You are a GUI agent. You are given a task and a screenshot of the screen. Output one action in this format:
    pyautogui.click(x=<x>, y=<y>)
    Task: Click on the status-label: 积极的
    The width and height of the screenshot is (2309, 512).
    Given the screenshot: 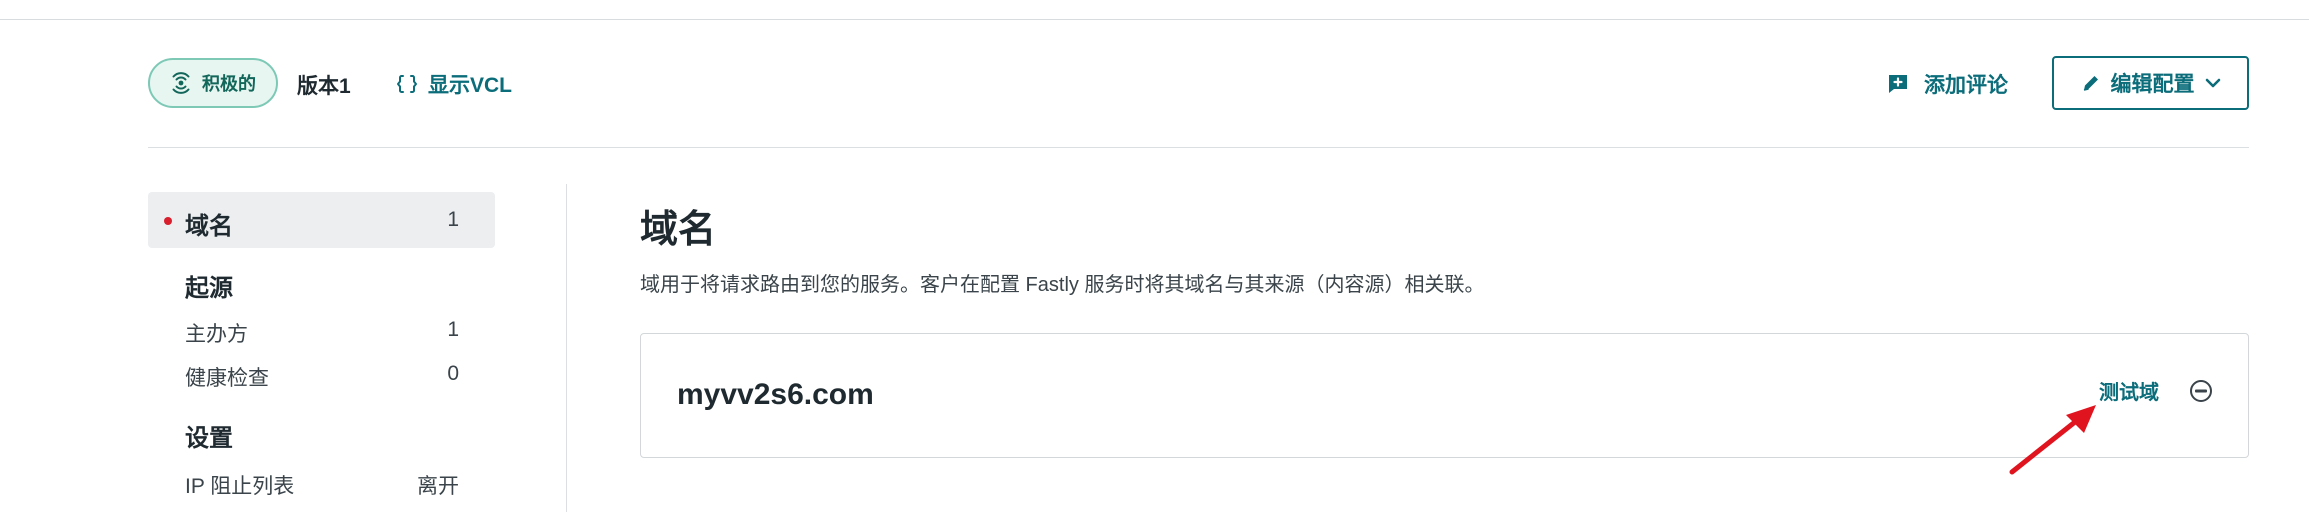 What is the action you would take?
    pyautogui.click(x=229, y=84)
    